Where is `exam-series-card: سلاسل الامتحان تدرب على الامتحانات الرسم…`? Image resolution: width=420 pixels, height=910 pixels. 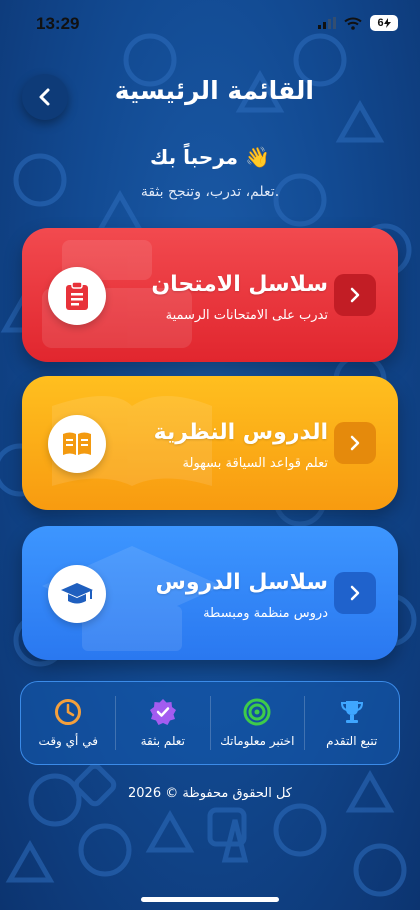
exam-series-card: سلاسل الامتحان تدرب على الامتحانات الرسم… is located at coordinates (210, 295).